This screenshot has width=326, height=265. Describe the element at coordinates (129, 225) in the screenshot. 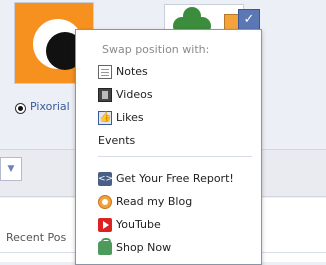

I see `menu-item-youtube: YouTube` at that location.